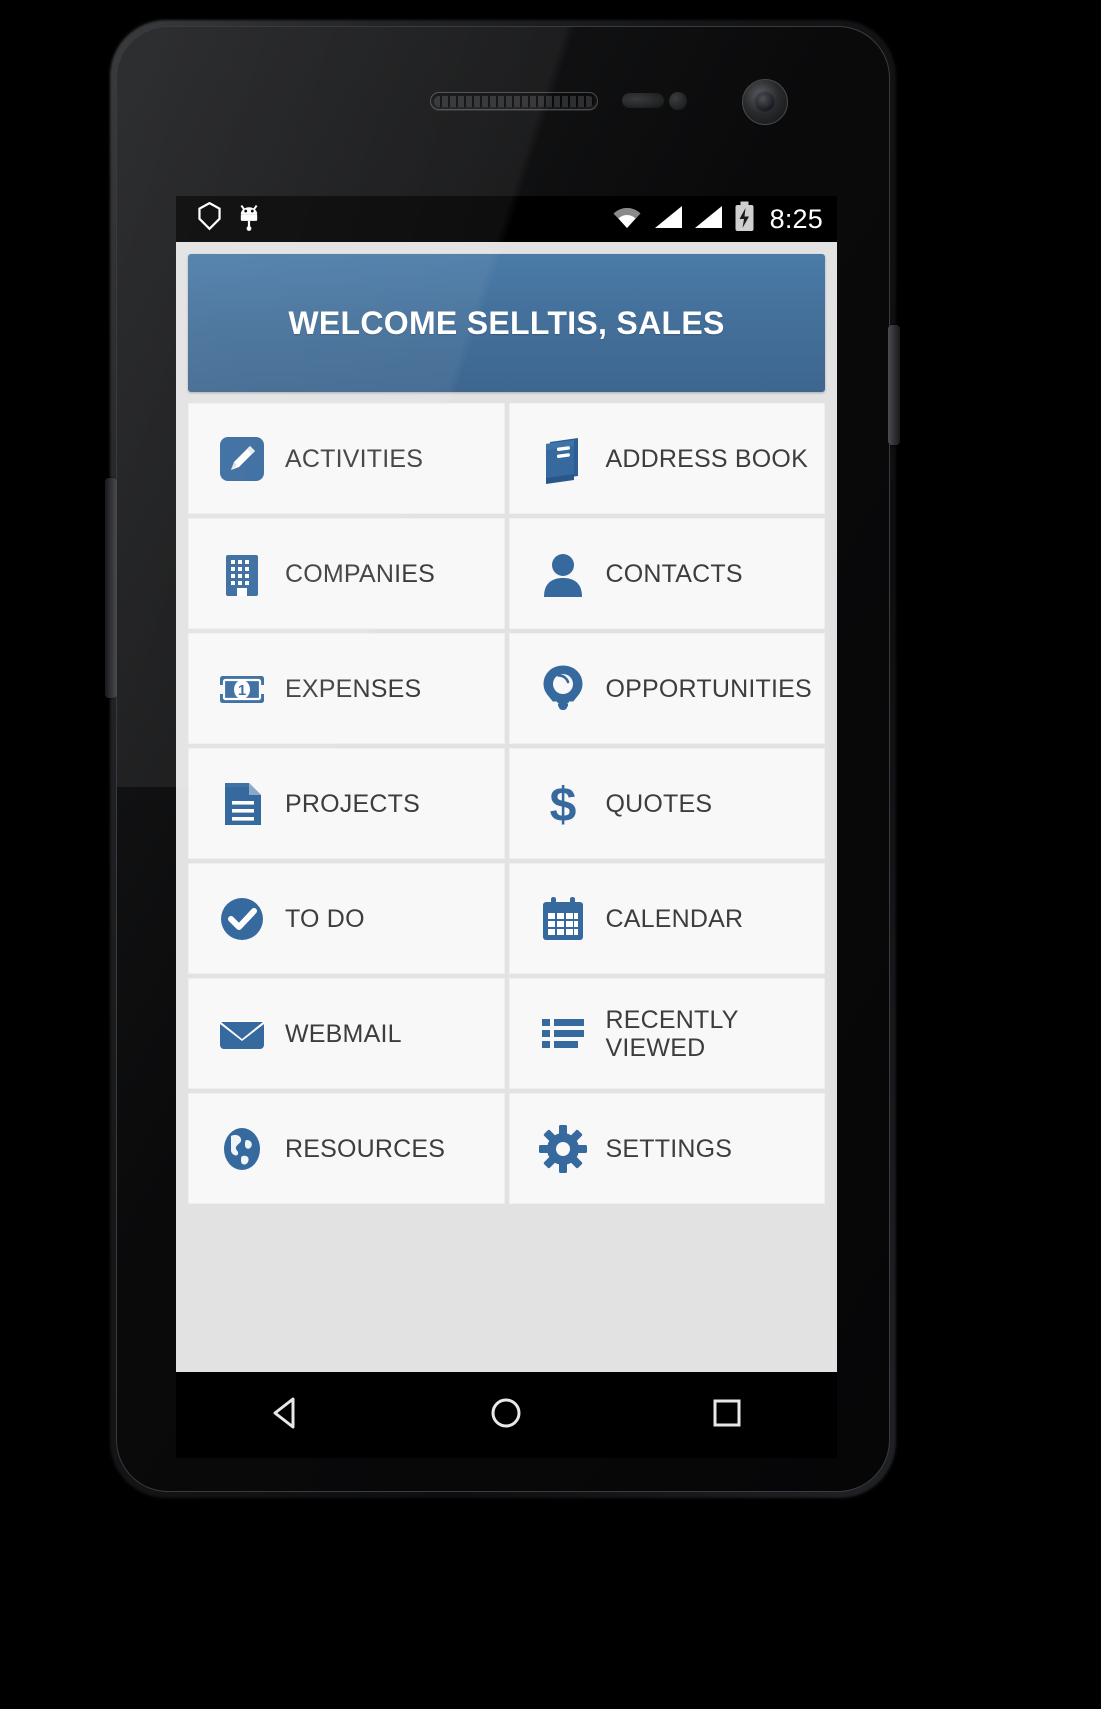 This screenshot has width=1101, height=1709. Describe the element at coordinates (352, 803) in the screenshot. I see `menu-tile-label: PROJECTS` at that location.